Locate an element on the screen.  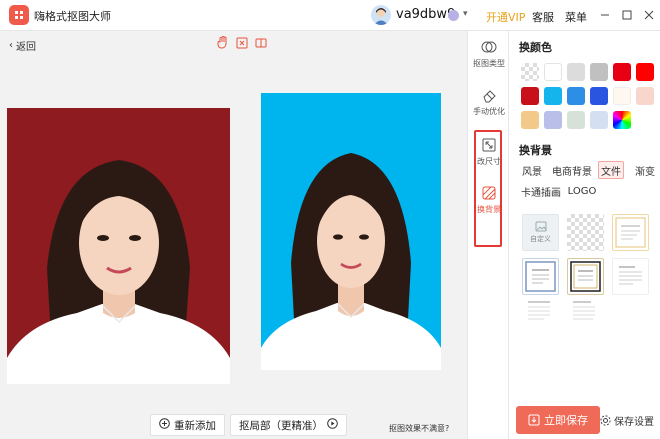
bg-thumb-form-b is located at coordinates (585, 314).